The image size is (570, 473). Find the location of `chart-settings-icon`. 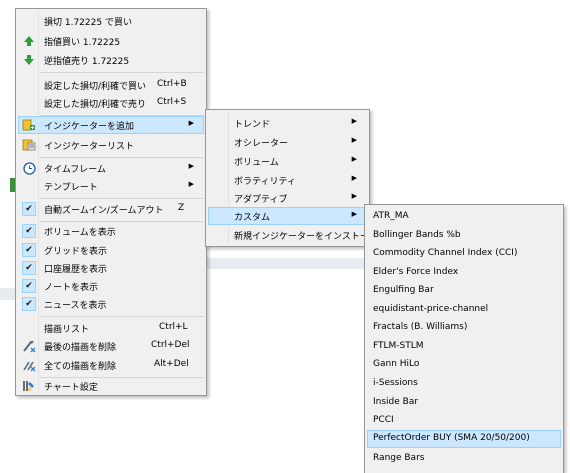

chart-settings-icon is located at coordinates (29, 386).